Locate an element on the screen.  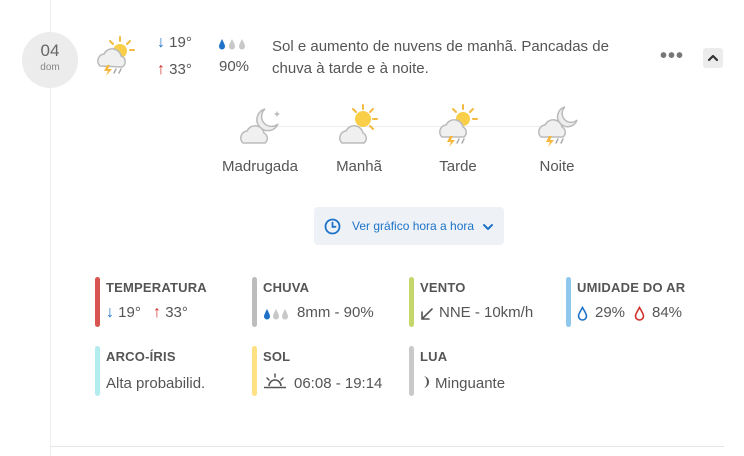
date-badge: 04 dom is located at coordinates (50, 60).